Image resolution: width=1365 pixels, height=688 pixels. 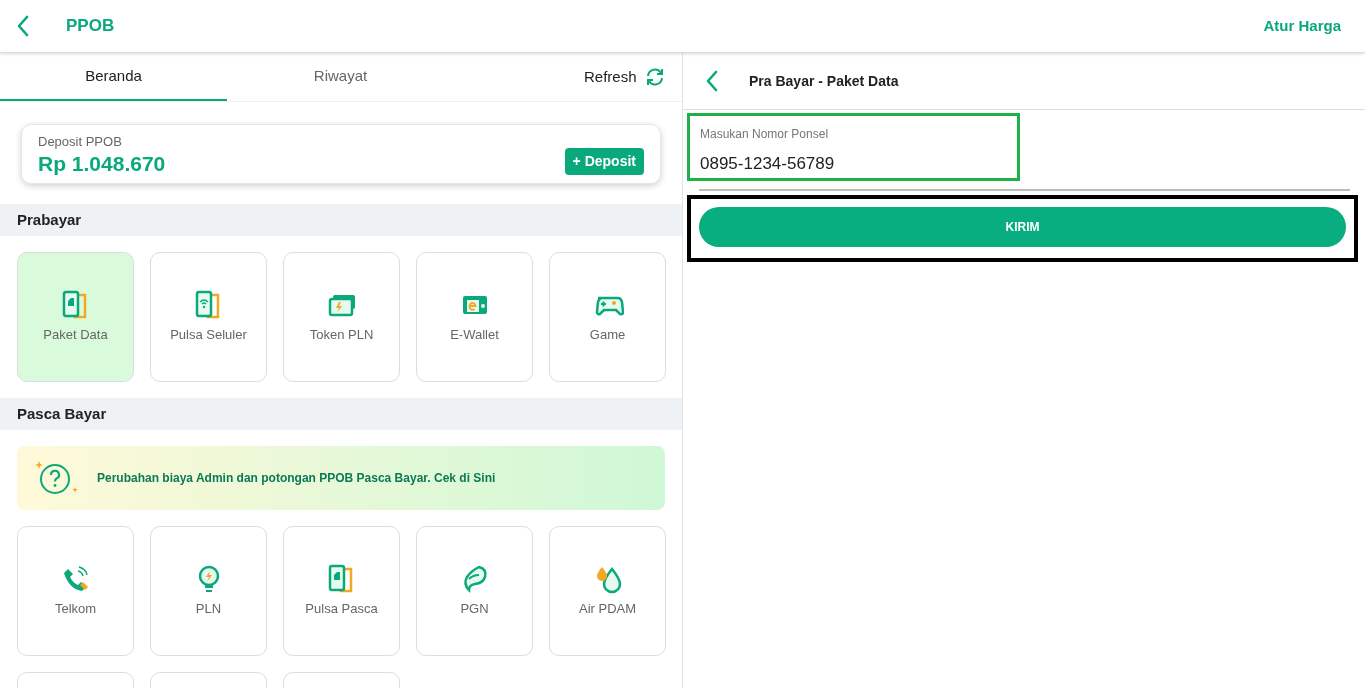 What do you see at coordinates (90, 26) in the screenshot?
I see `page-title: PPOB` at bounding box center [90, 26].